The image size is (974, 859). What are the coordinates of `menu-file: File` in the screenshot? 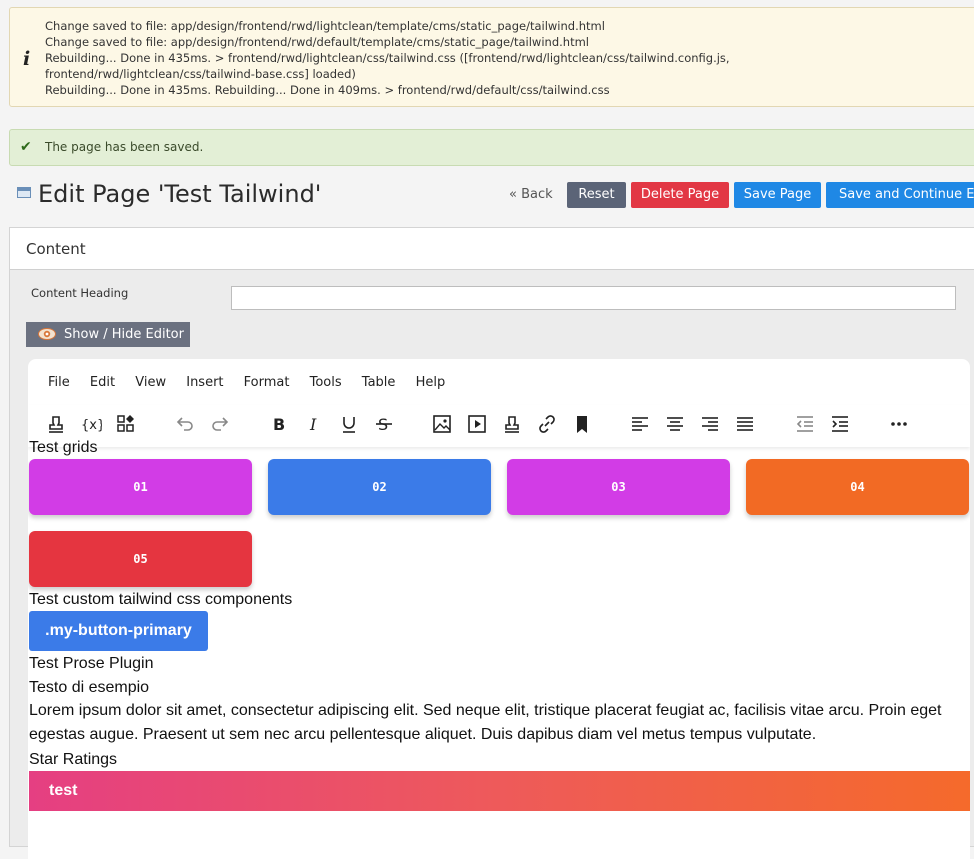 It's located at (59, 382).